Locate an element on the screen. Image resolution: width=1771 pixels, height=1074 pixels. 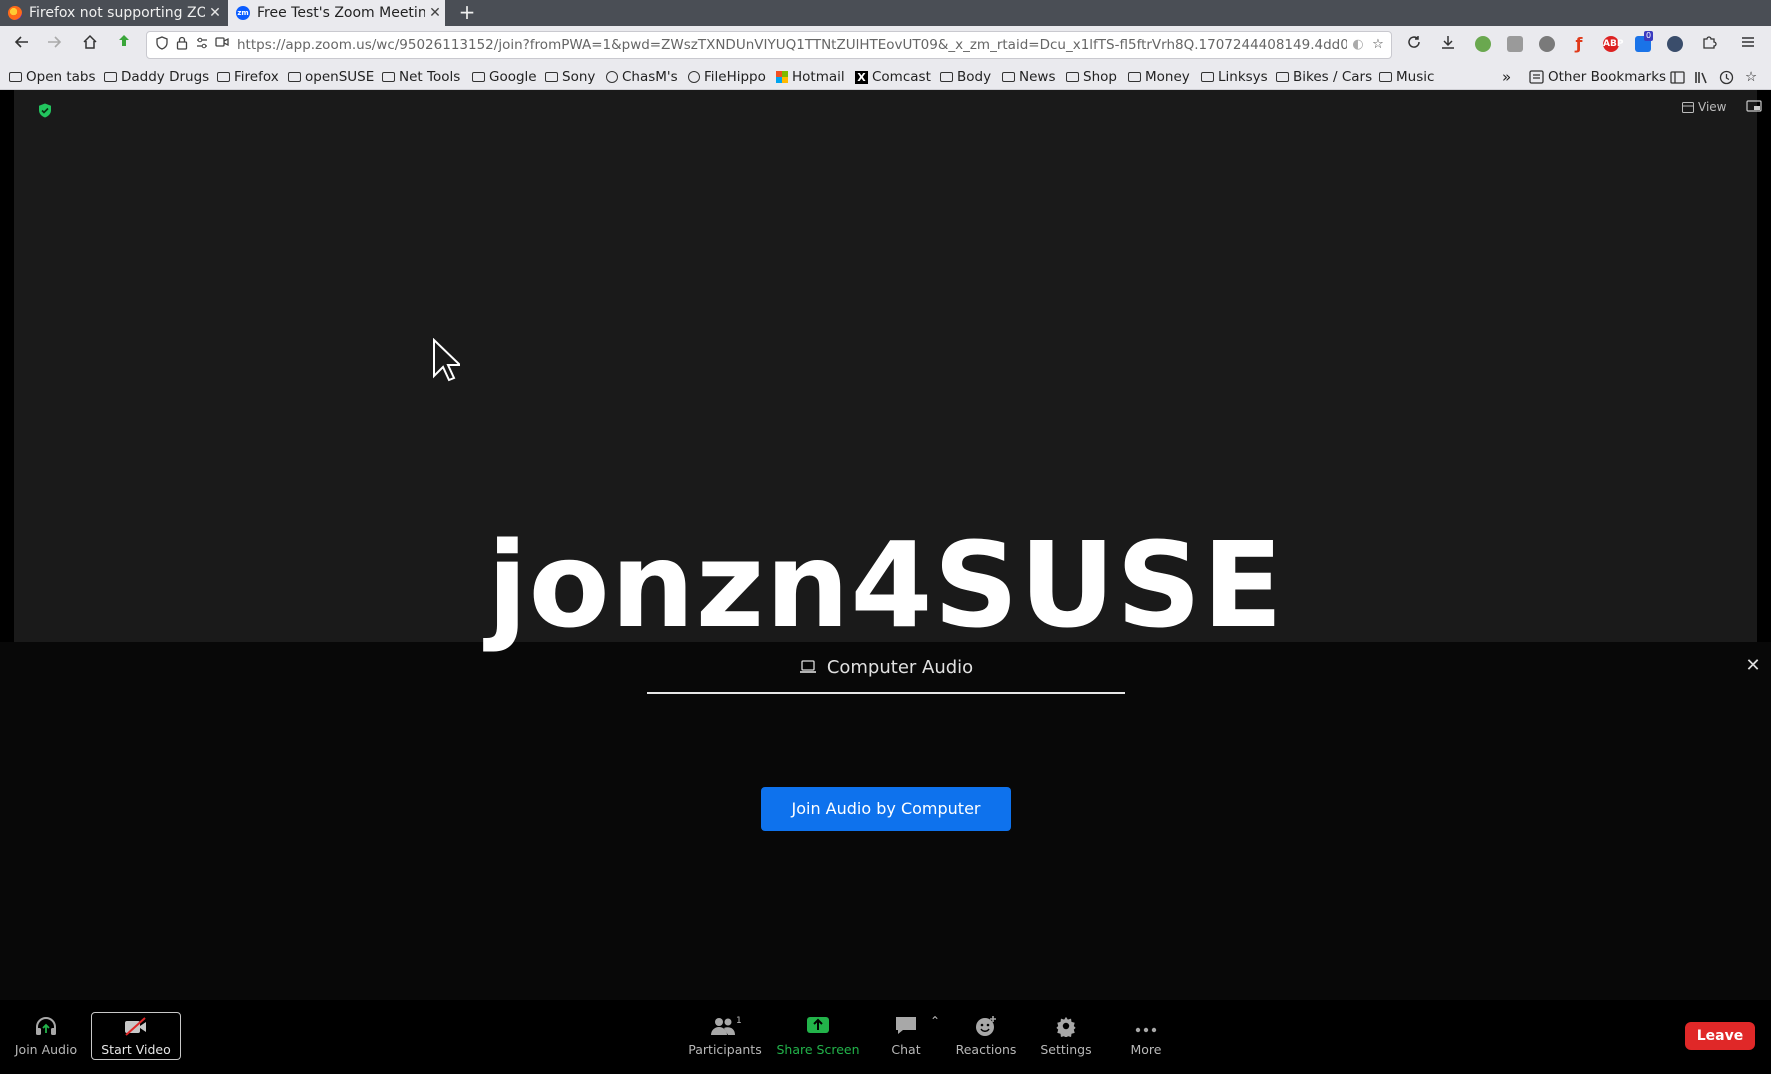
lock-icon is located at coordinates (182, 45).